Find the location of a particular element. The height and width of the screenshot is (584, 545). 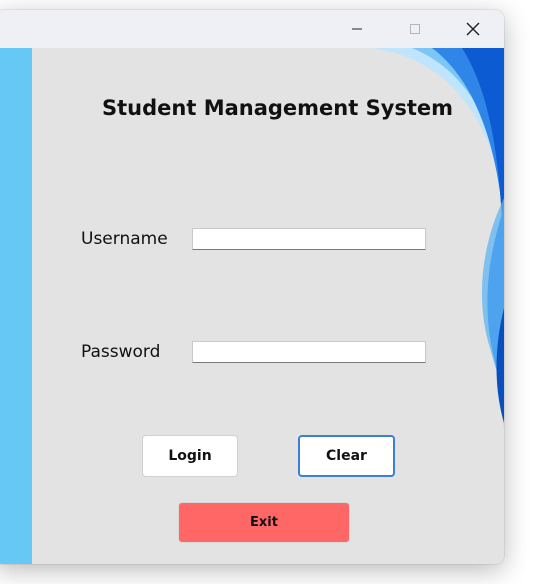

side-accent-strip is located at coordinates (16, 306).